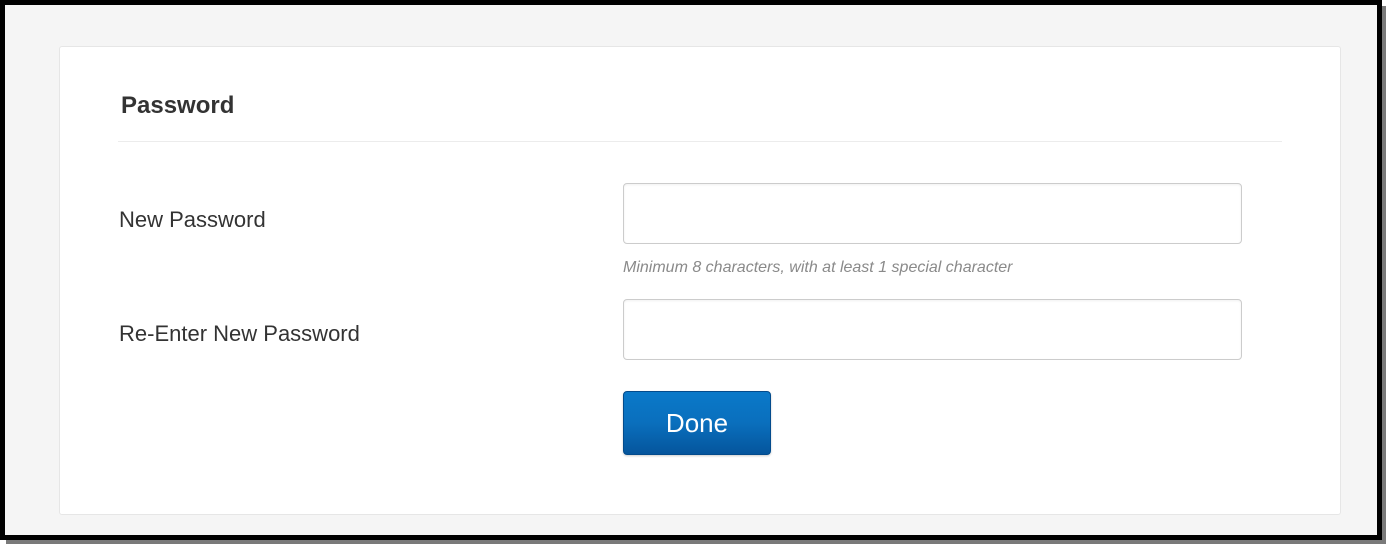 This screenshot has width=1386, height=544. What do you see at coordinates (696, 542) in the screenshot?
I see `frame-shadow-bottom` at bounding box center [696, 542].